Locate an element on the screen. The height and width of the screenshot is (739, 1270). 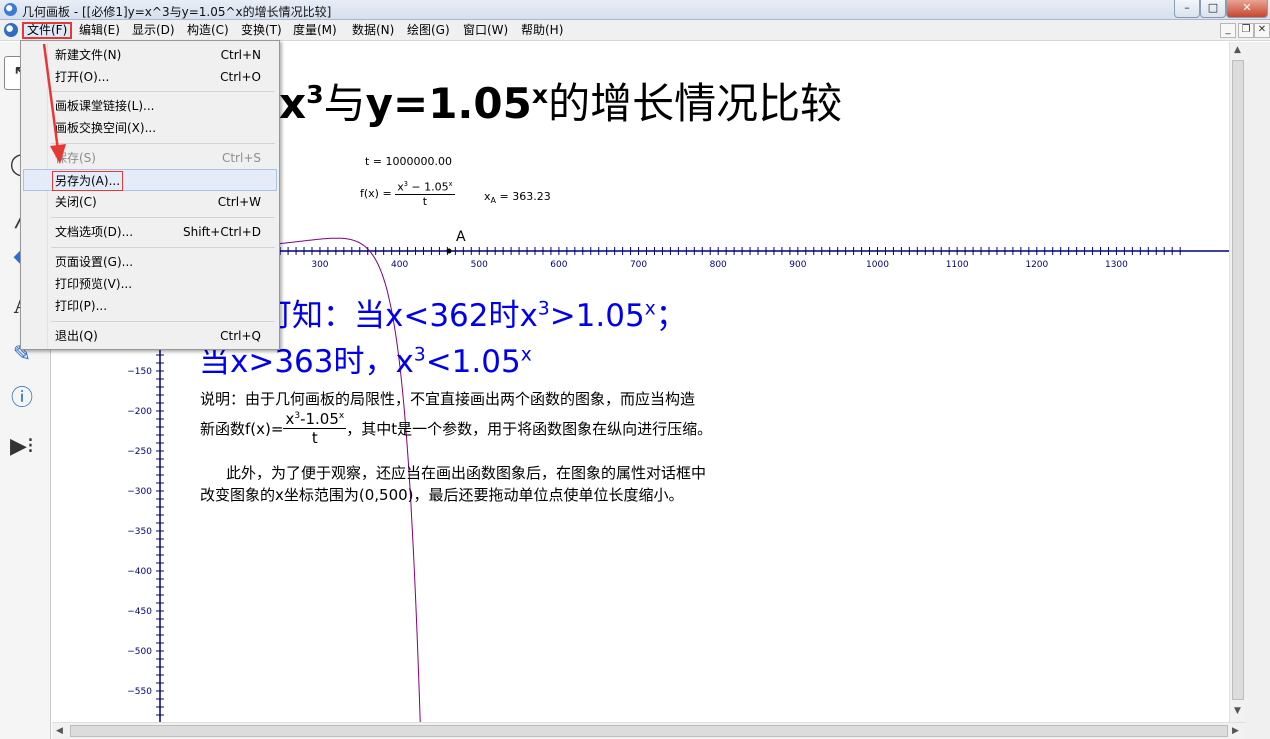
menu-data: 数据(N) is located at coordinates (373, 30).